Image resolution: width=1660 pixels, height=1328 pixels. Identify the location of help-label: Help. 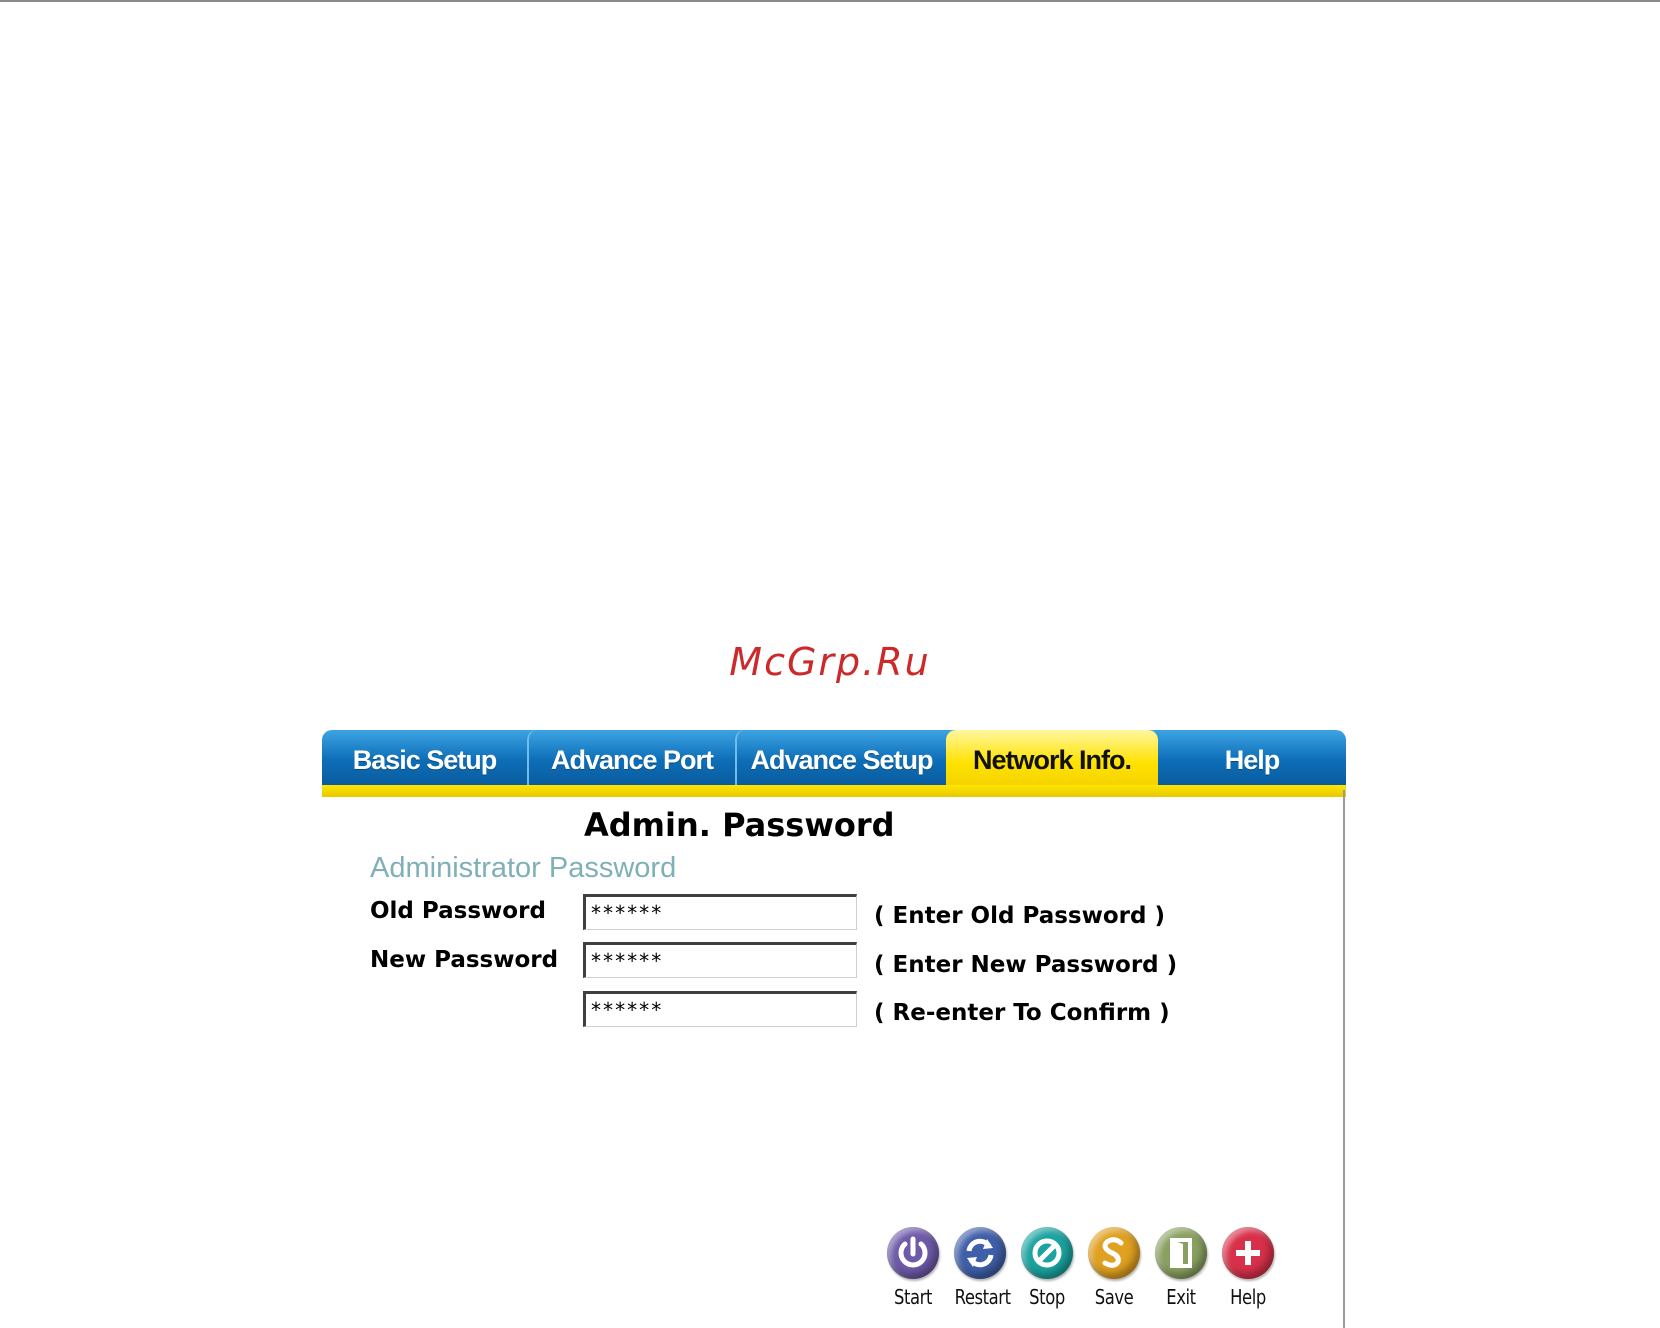
(1248, 1297).